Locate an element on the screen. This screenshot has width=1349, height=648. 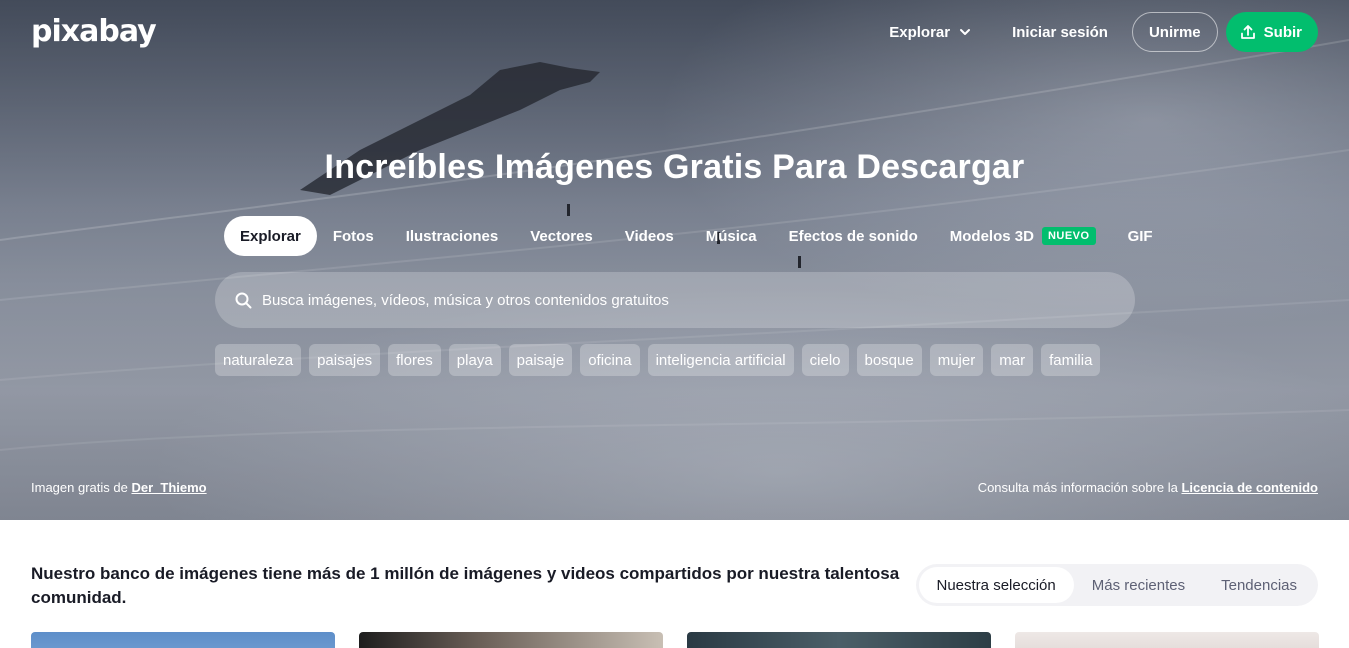
tab-explore: Explorar is located at coordinates (270, 236).